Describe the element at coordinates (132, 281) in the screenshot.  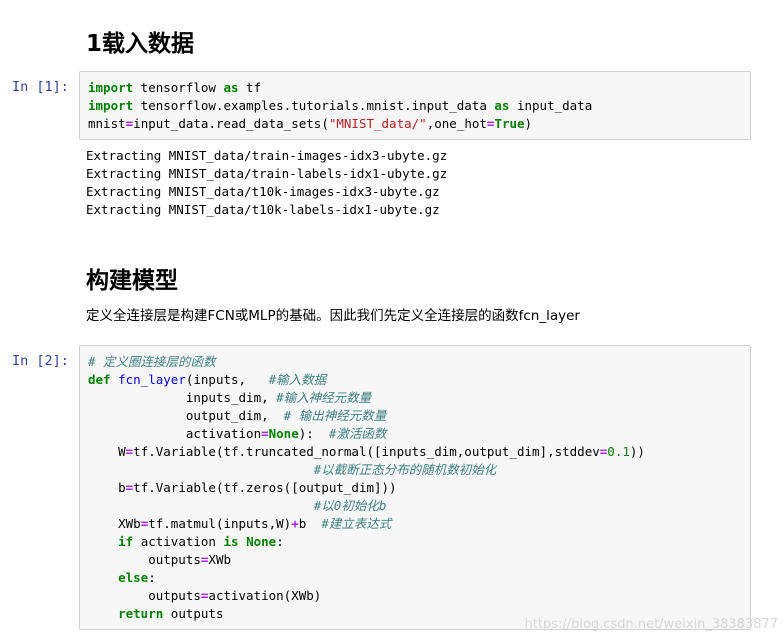
I see `section-heading-build-model: 构建模型` at that location.